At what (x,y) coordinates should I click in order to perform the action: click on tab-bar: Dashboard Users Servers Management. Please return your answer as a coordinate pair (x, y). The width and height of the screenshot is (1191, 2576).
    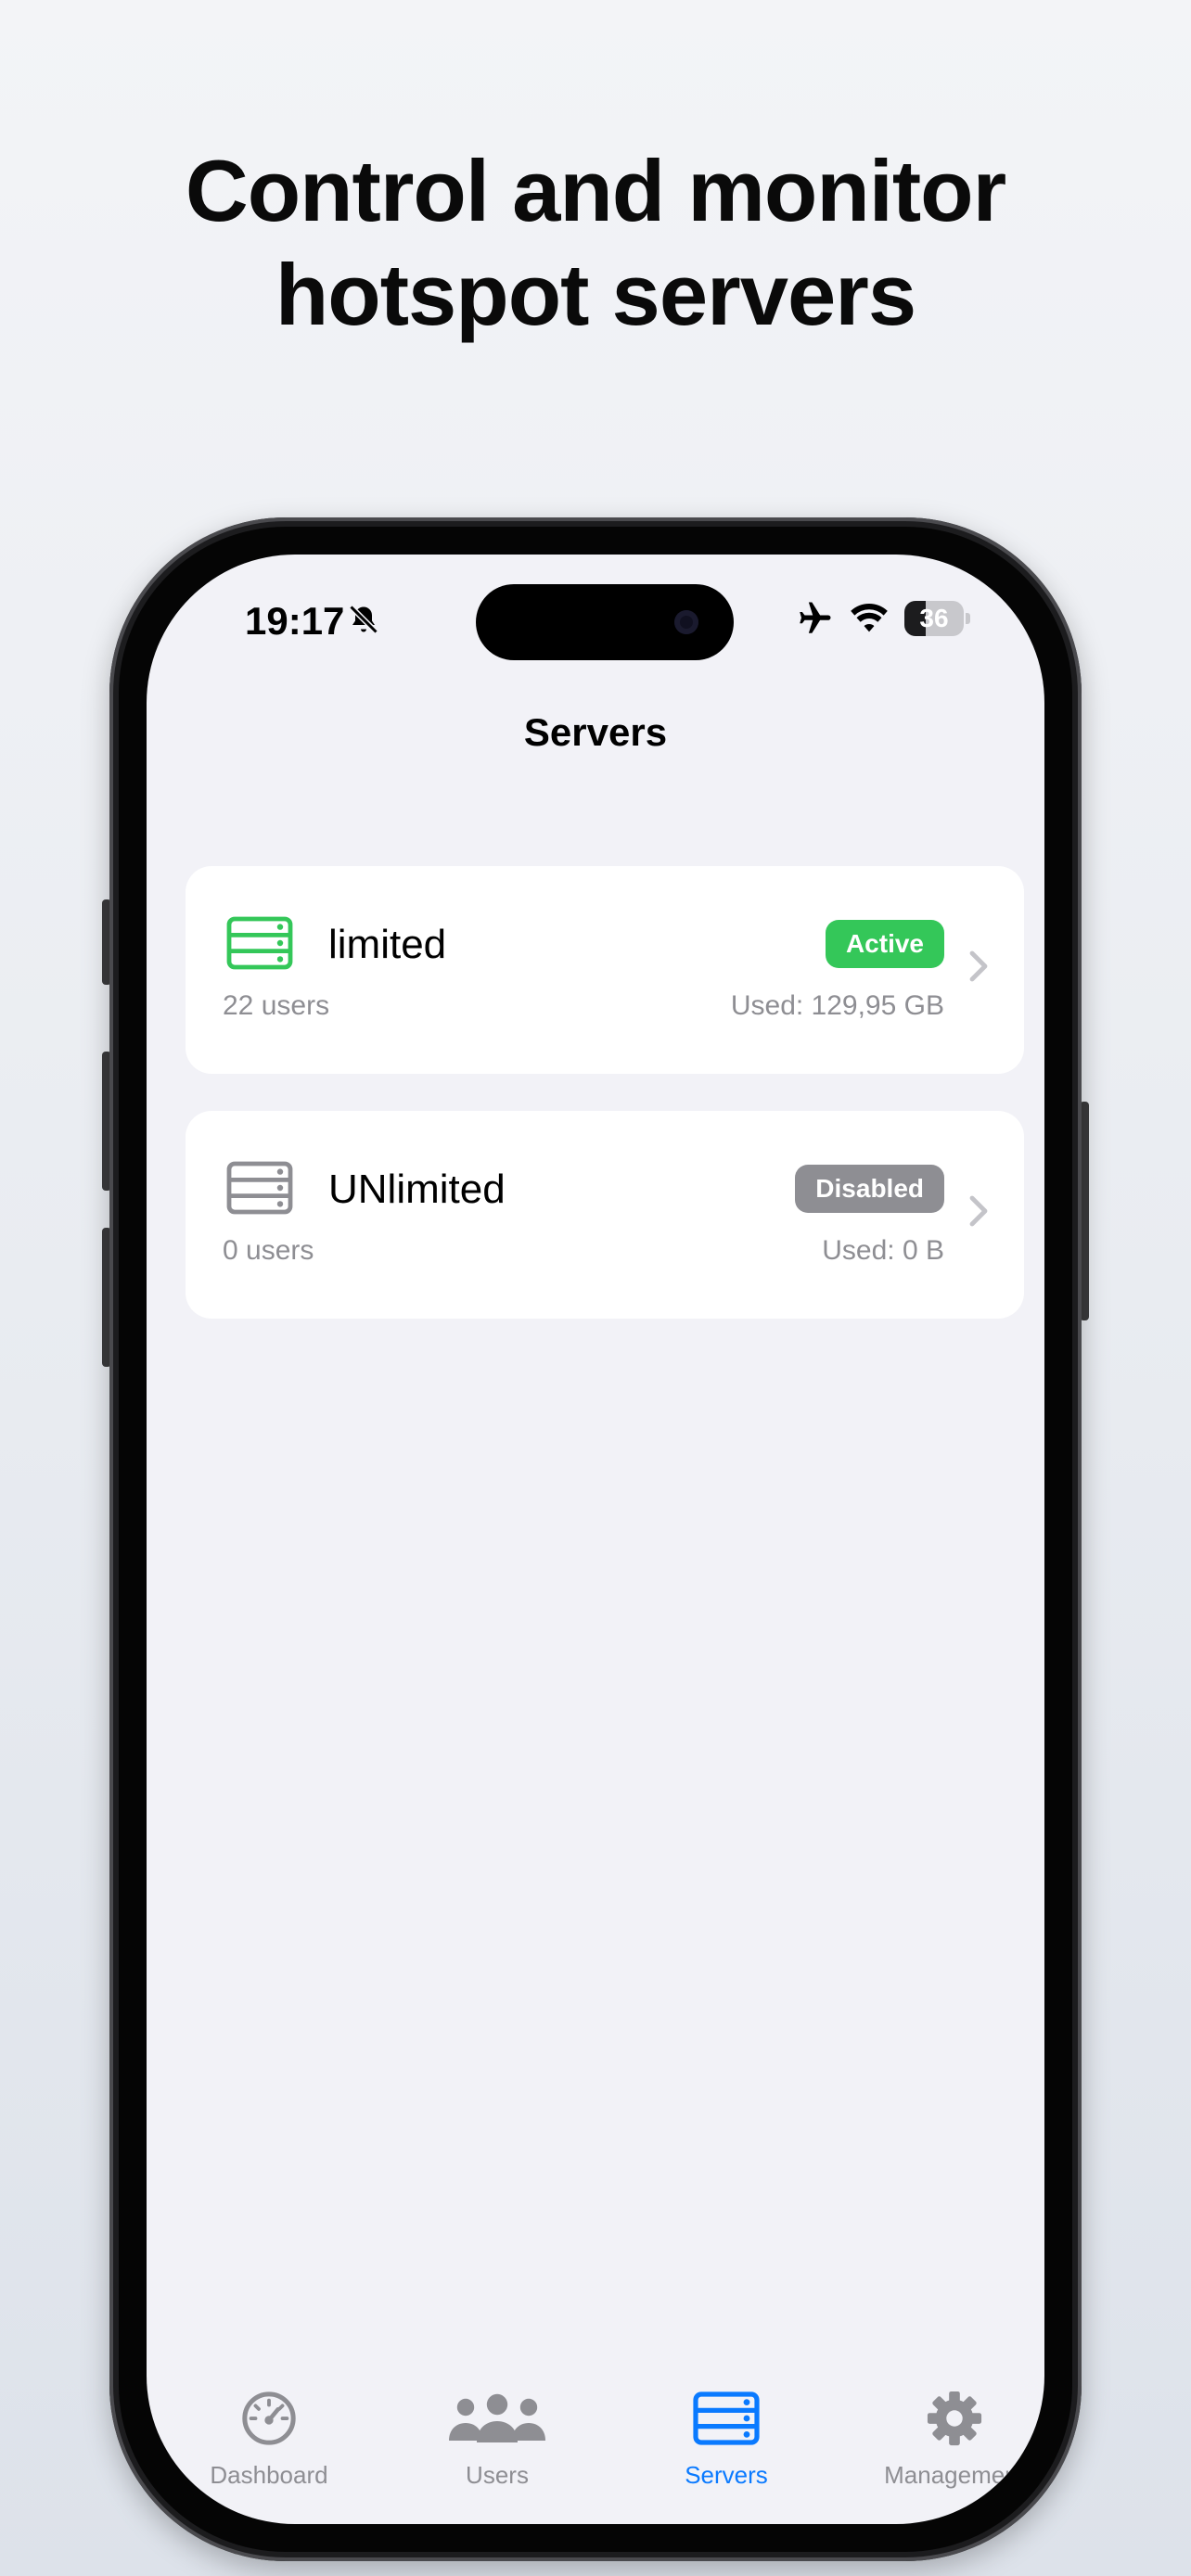
    Looking at the image, I should click on (595, 2446).